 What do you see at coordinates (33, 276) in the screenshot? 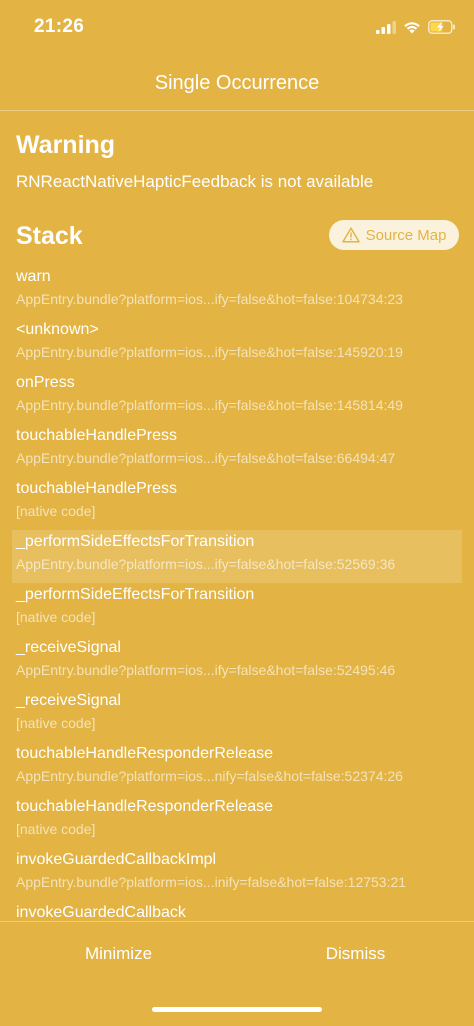
I see `frame-name: warn` at bounding box center [33, 276].